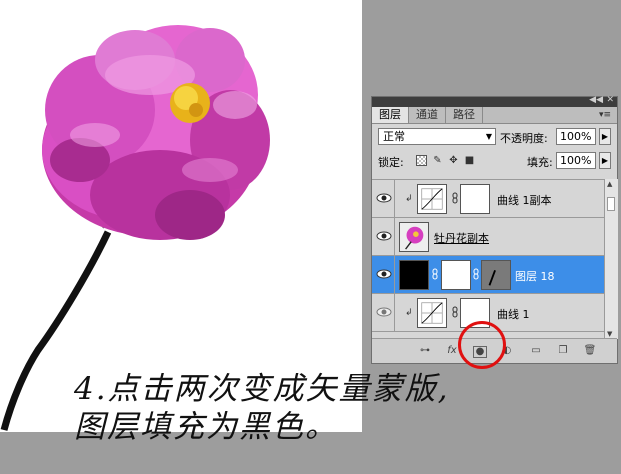 The image size is (621, 474). I want to click on fill-slider-button: ▶, so click(605, 160).